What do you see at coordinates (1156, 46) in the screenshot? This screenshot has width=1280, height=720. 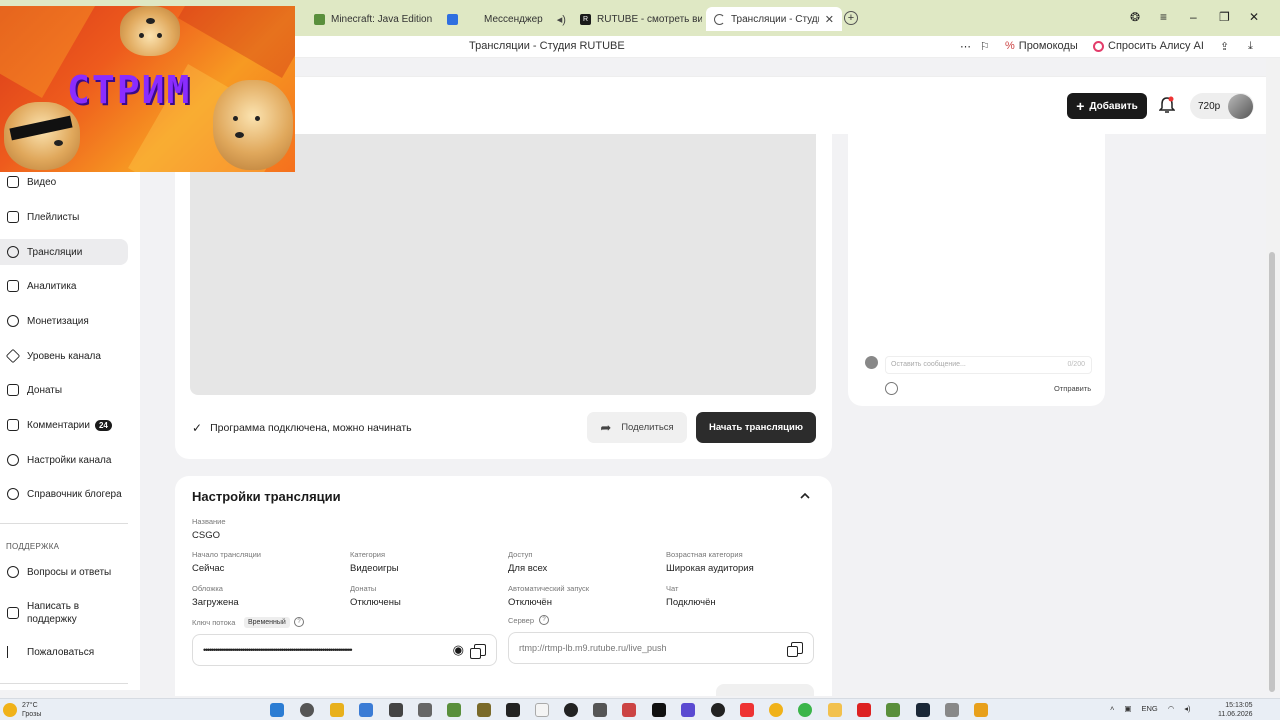 I see `alice-label: Спросить Алису AI` at bounding box center [1156, 46].